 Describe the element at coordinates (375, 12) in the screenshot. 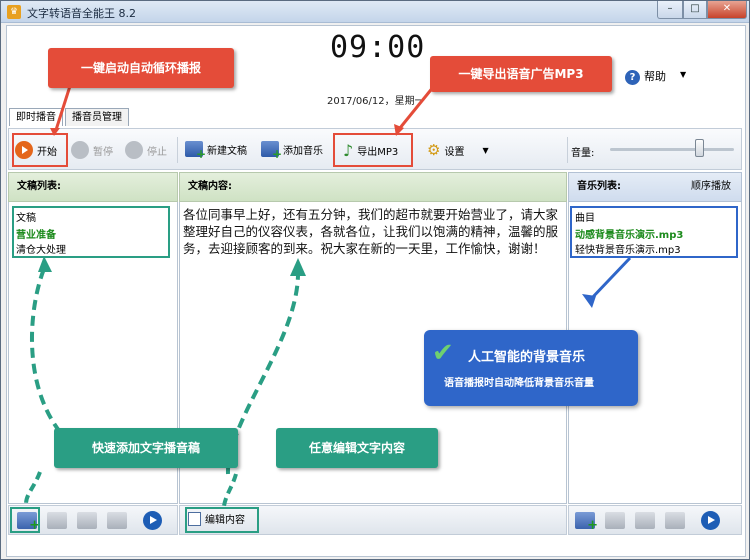

I see `title-bar: ♛ 文字转语音全能王 8.2 – □ ✕` at that location.